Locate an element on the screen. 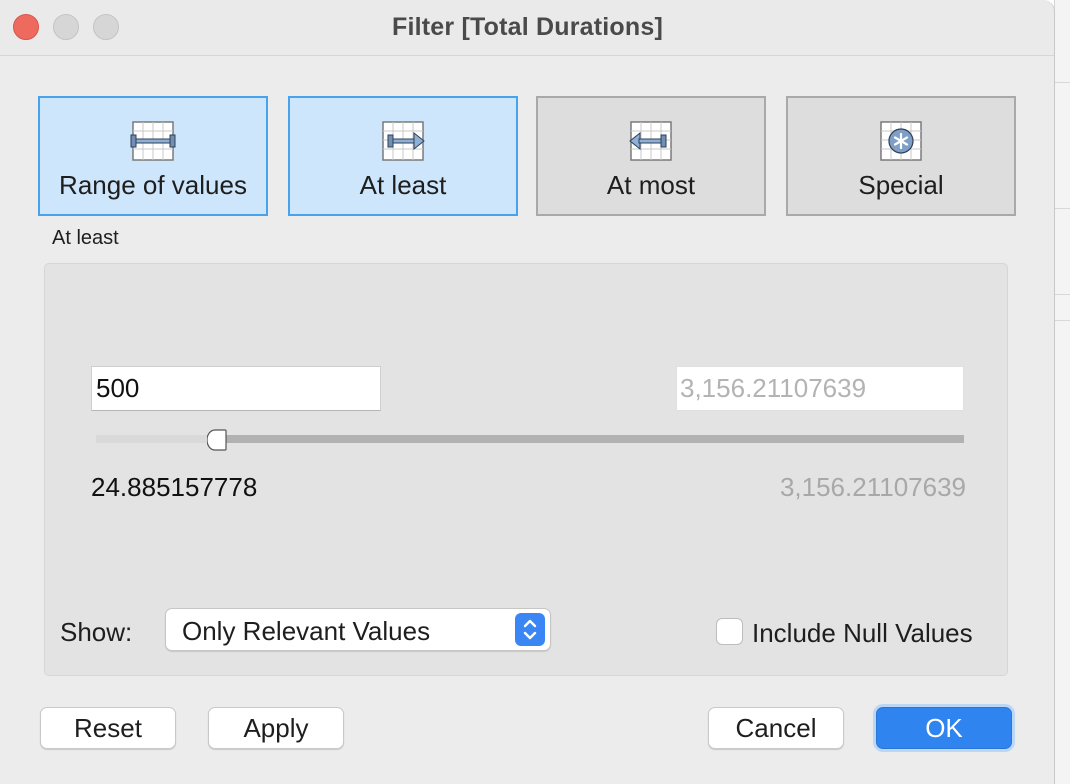  title-bar: Filter [Total Durations] is located at coordinates (527, 28).